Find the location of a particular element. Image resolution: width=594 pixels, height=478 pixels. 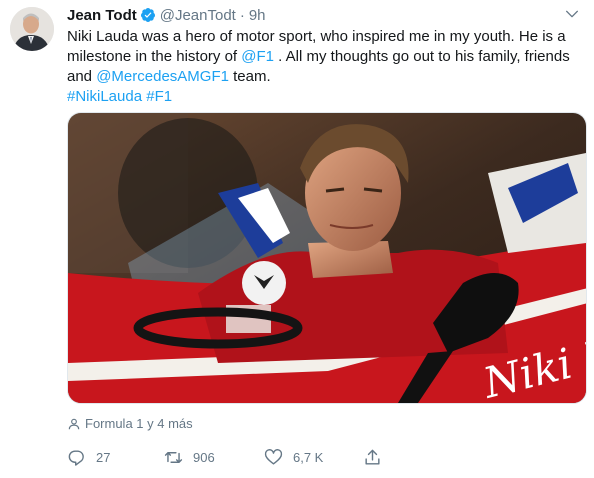

tweet-text-line-4: #NikiLauda #F1 is located at coordinates (324, 97).